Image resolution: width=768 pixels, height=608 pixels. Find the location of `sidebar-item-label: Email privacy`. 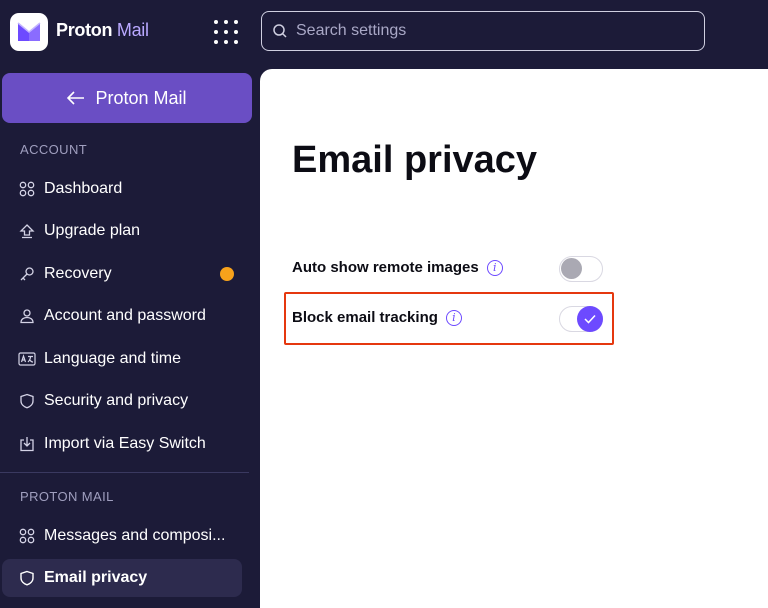

sidebar-item-label: Email privacy is located at coordinates (96, 577).